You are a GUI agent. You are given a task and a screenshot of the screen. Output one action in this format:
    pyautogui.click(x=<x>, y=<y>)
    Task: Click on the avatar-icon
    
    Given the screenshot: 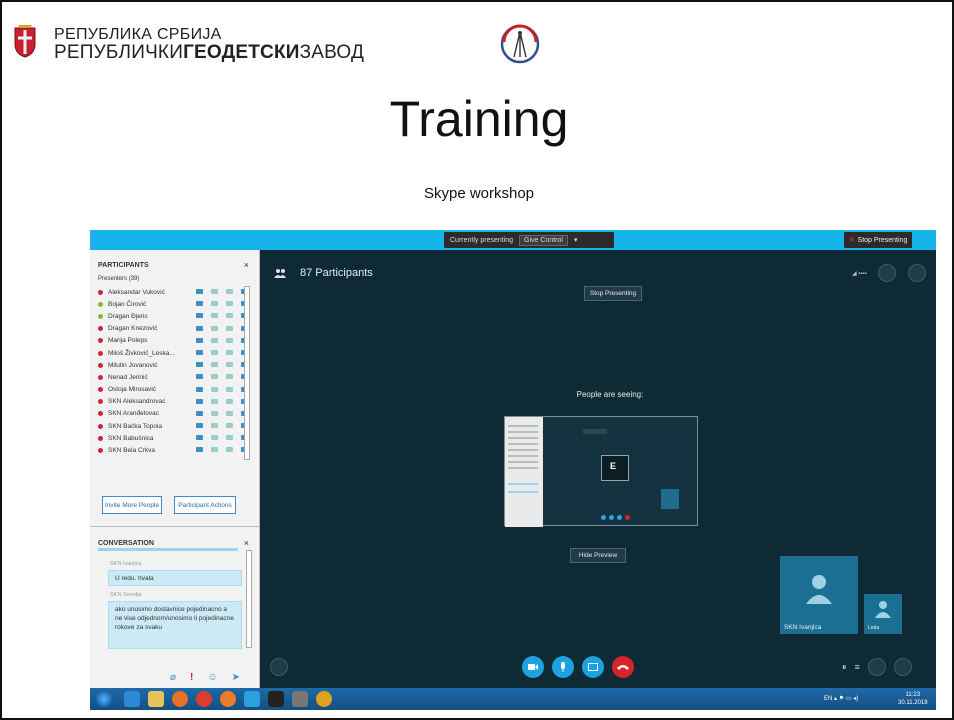 What is the action you would take?
    pyautogui.click(x=883, y=609)
    